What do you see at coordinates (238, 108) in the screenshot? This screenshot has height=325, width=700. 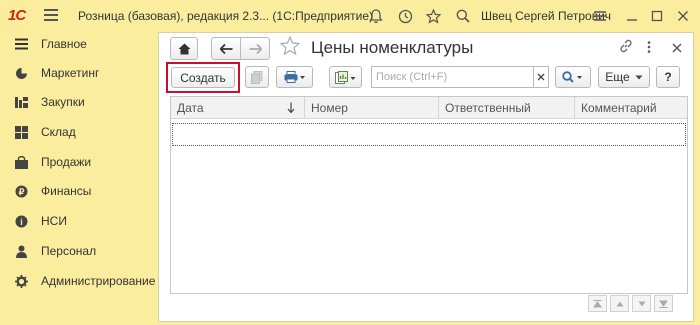 I see `column-header-date: Дата` at bounding box center [238, 108].